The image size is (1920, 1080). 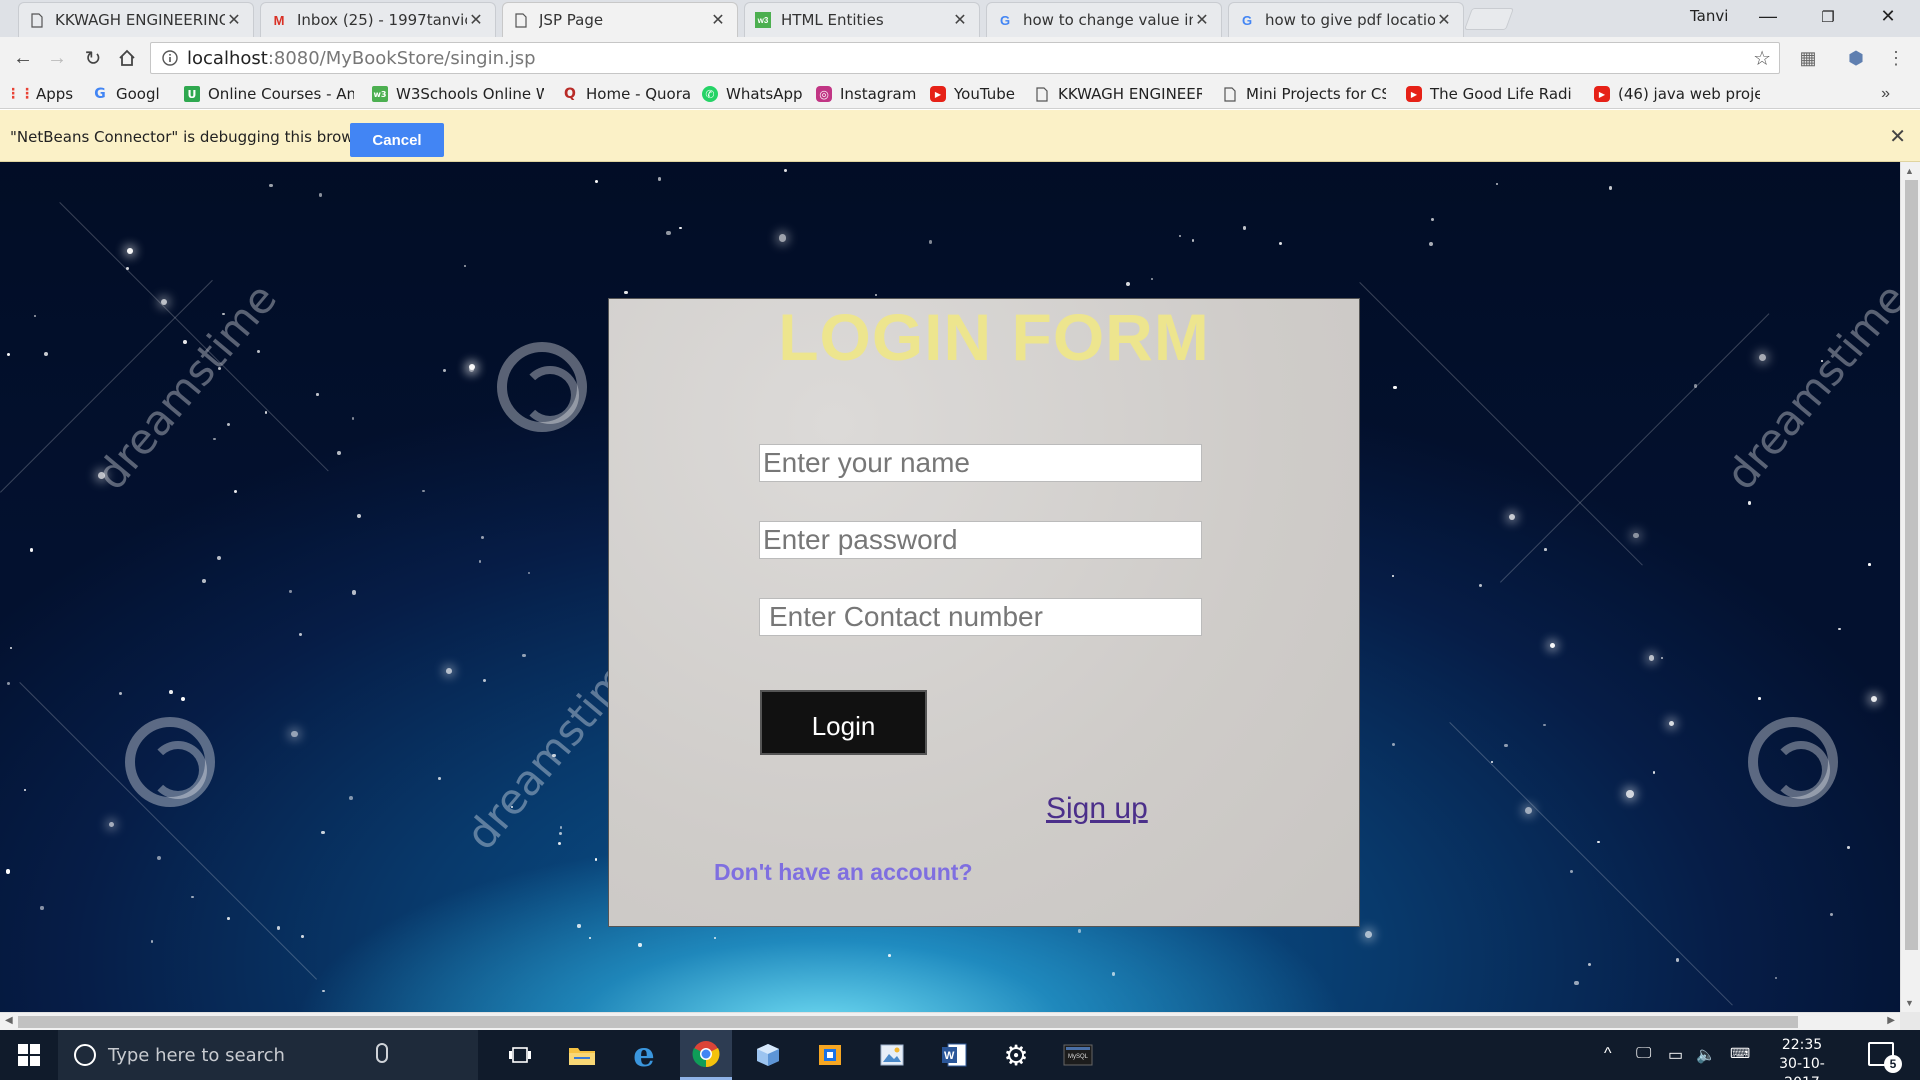 I want to click on battery-icon: ▭, so click(x=1675, y=1055).